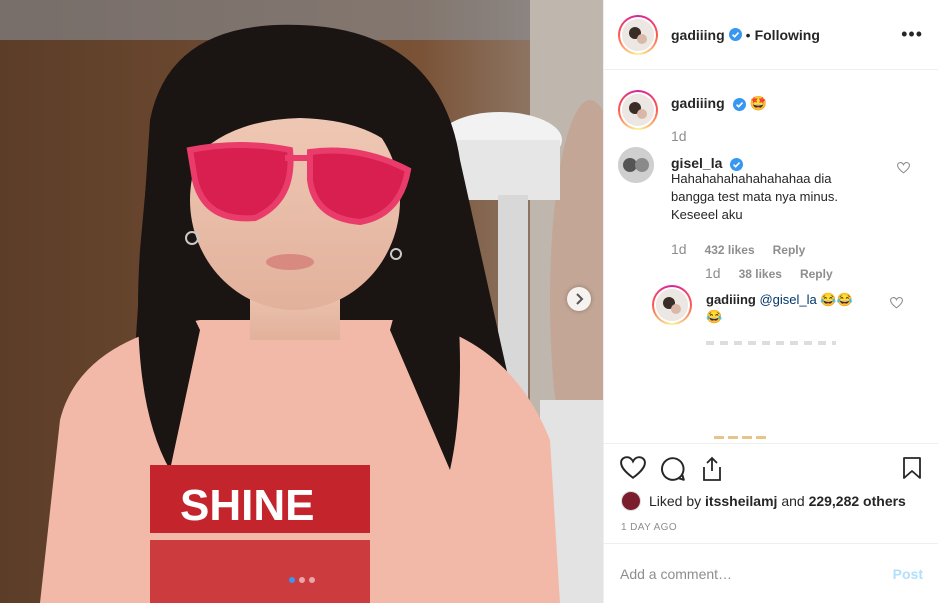 This screenshot has width=938, height=603. Describe the element at coordinates (796, 308) in the screenshot. I see `reply-comment: gadiiing @gisel_la 😂😂 😂` at that location.